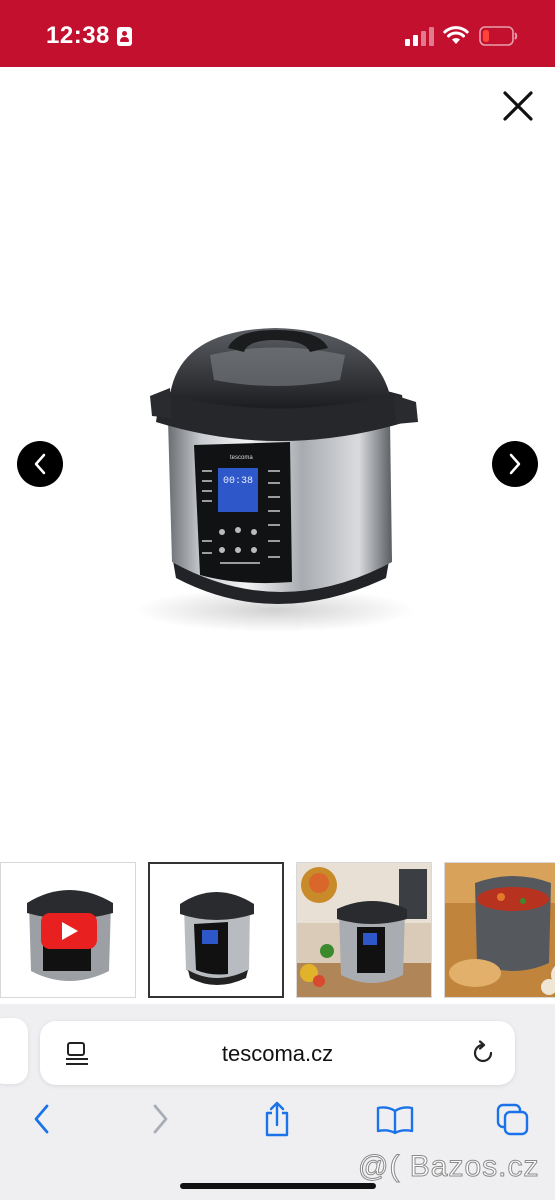 This screenshot has height=1200, width=555. Describe the element at coordinates (41, 1119) in the screenshot. I see `back-button` at that location.